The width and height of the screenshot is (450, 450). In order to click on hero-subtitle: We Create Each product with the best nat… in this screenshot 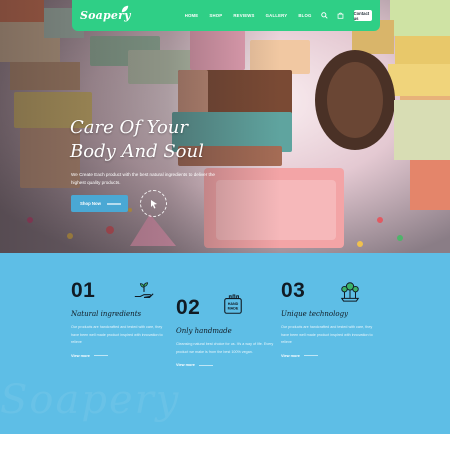, I will do `click(143, 178)`.